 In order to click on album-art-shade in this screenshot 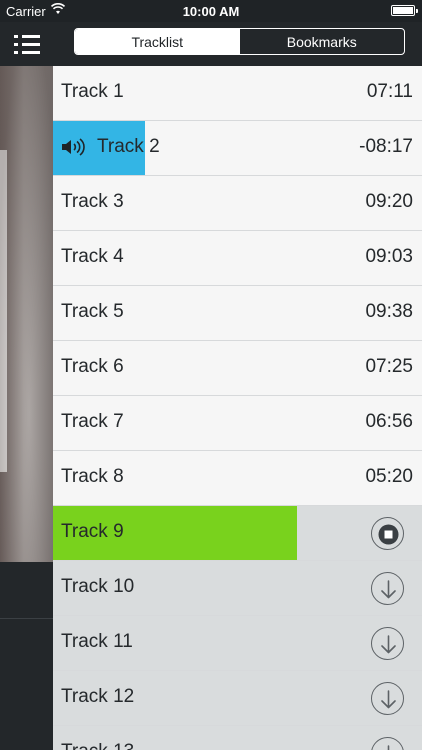, I will do `click(26, 314)`.